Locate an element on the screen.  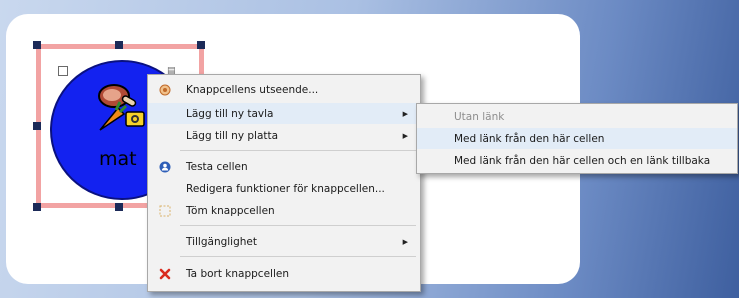
menu-item-accessibility: Tillgänglighet ▶ is located at coordinates (284, 241).